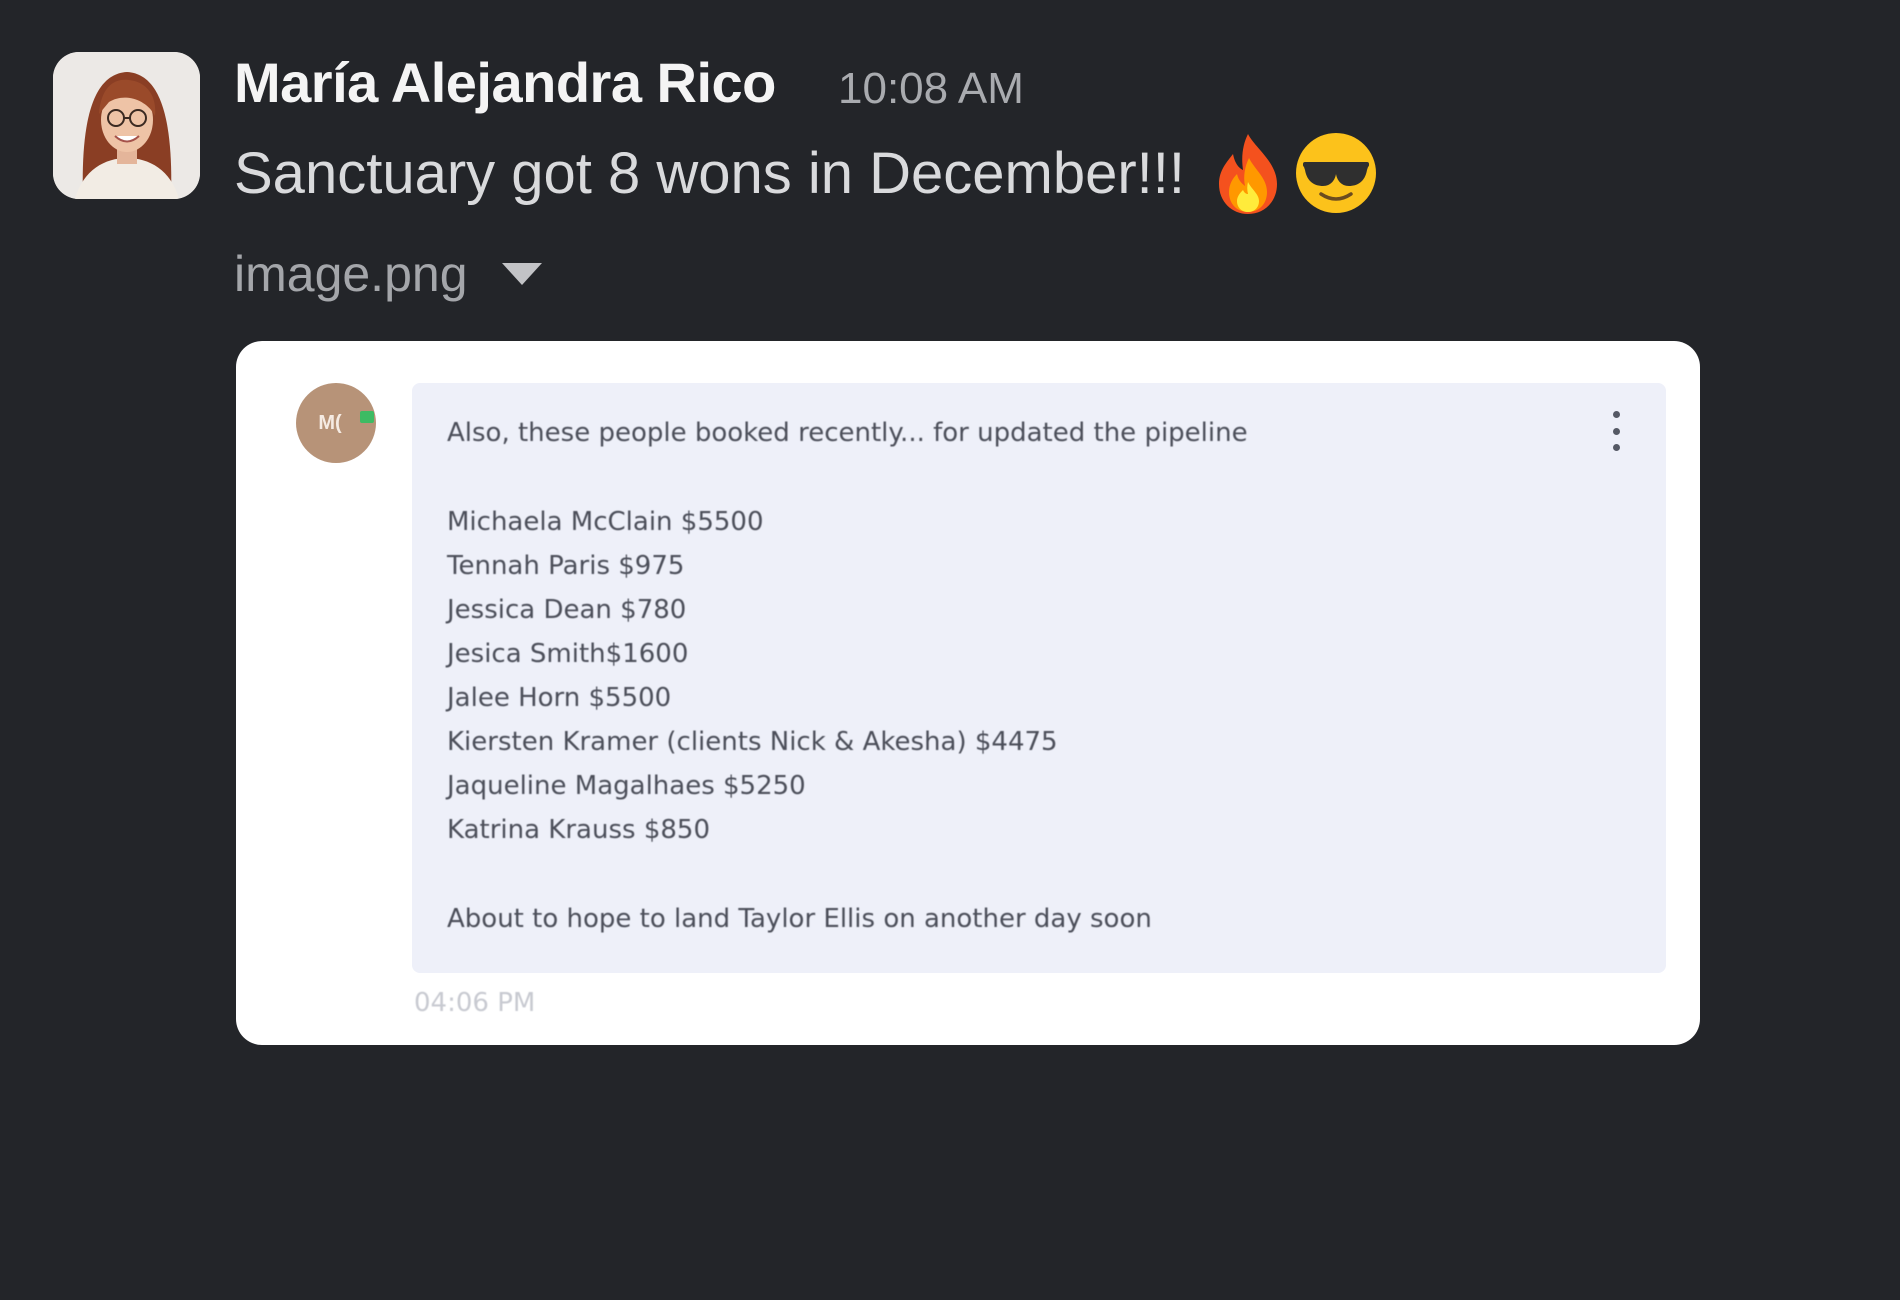 The width and height of the screenshot is (1900, 1300). What do you see at coordinates (521, 274) in the screenshot?
I see `chevron-down-icon` at bounding box center [521, 274].